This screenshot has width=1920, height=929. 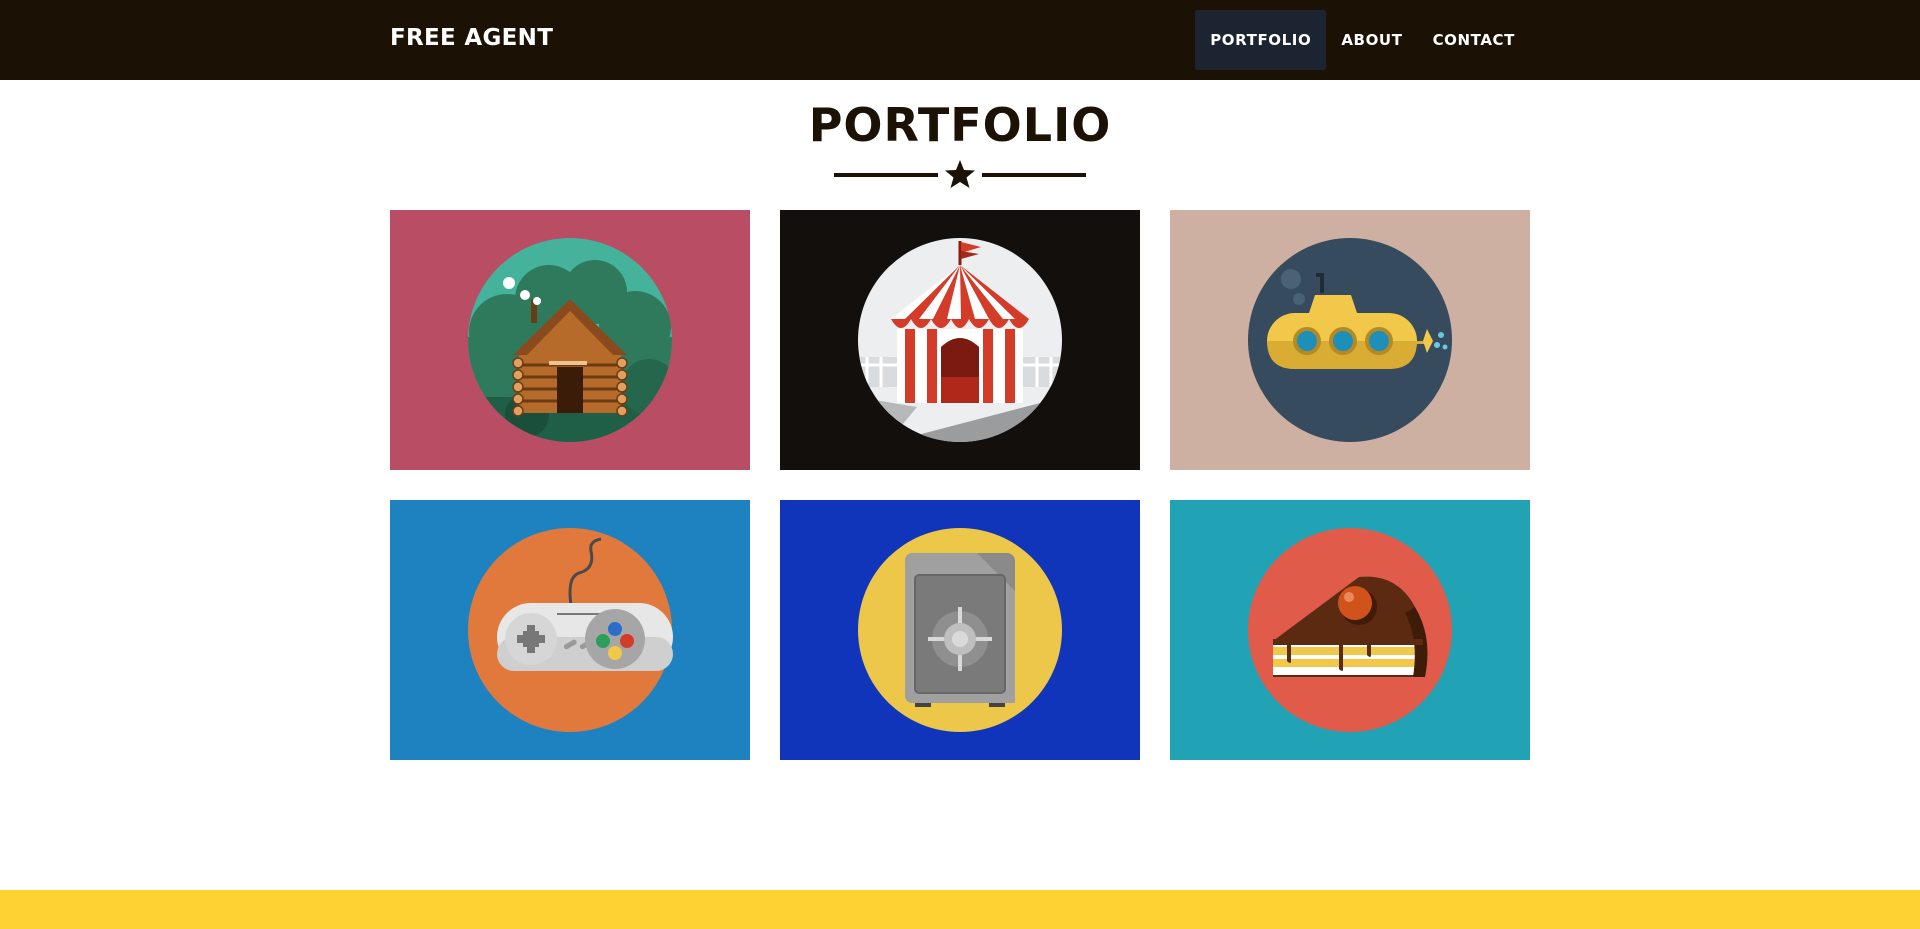 What do you see at coordinates (960, 909) in the screenshot?
I see `footer-band` at bounding box center [960, 909].